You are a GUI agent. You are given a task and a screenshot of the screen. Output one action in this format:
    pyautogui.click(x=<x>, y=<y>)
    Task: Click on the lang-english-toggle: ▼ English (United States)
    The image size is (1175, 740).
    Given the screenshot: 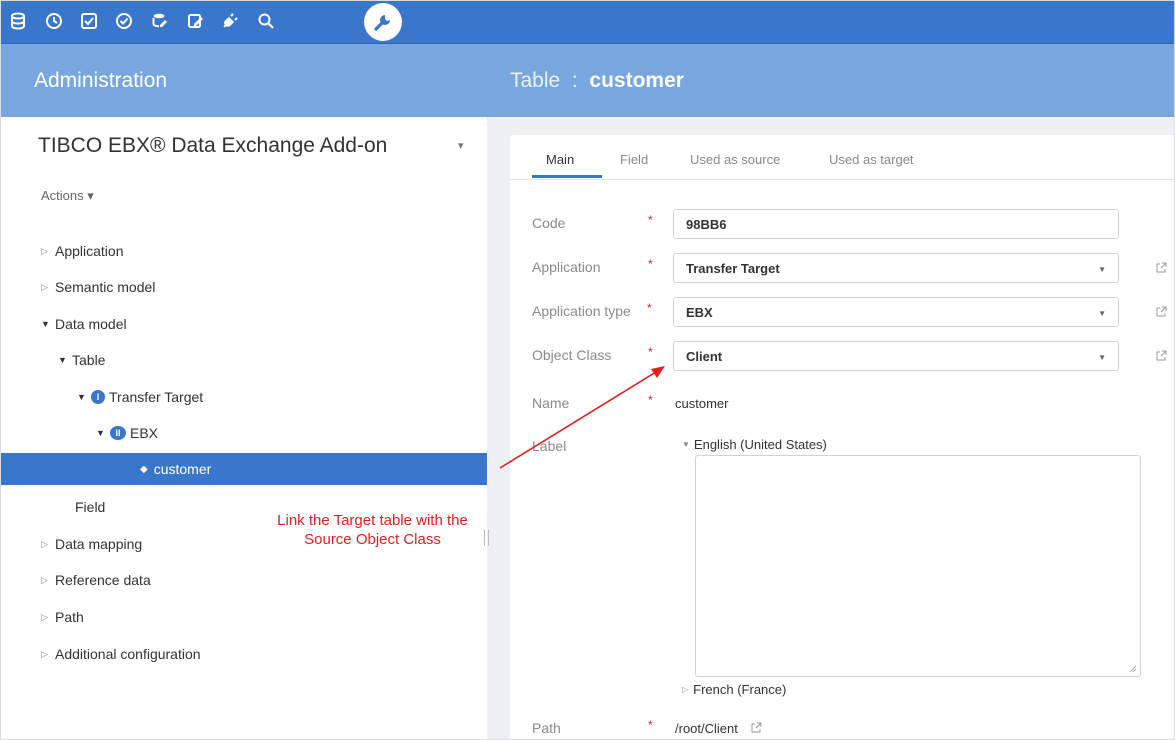 What is the action you would take?
    pyautogui.click(x=754, y=444)
    